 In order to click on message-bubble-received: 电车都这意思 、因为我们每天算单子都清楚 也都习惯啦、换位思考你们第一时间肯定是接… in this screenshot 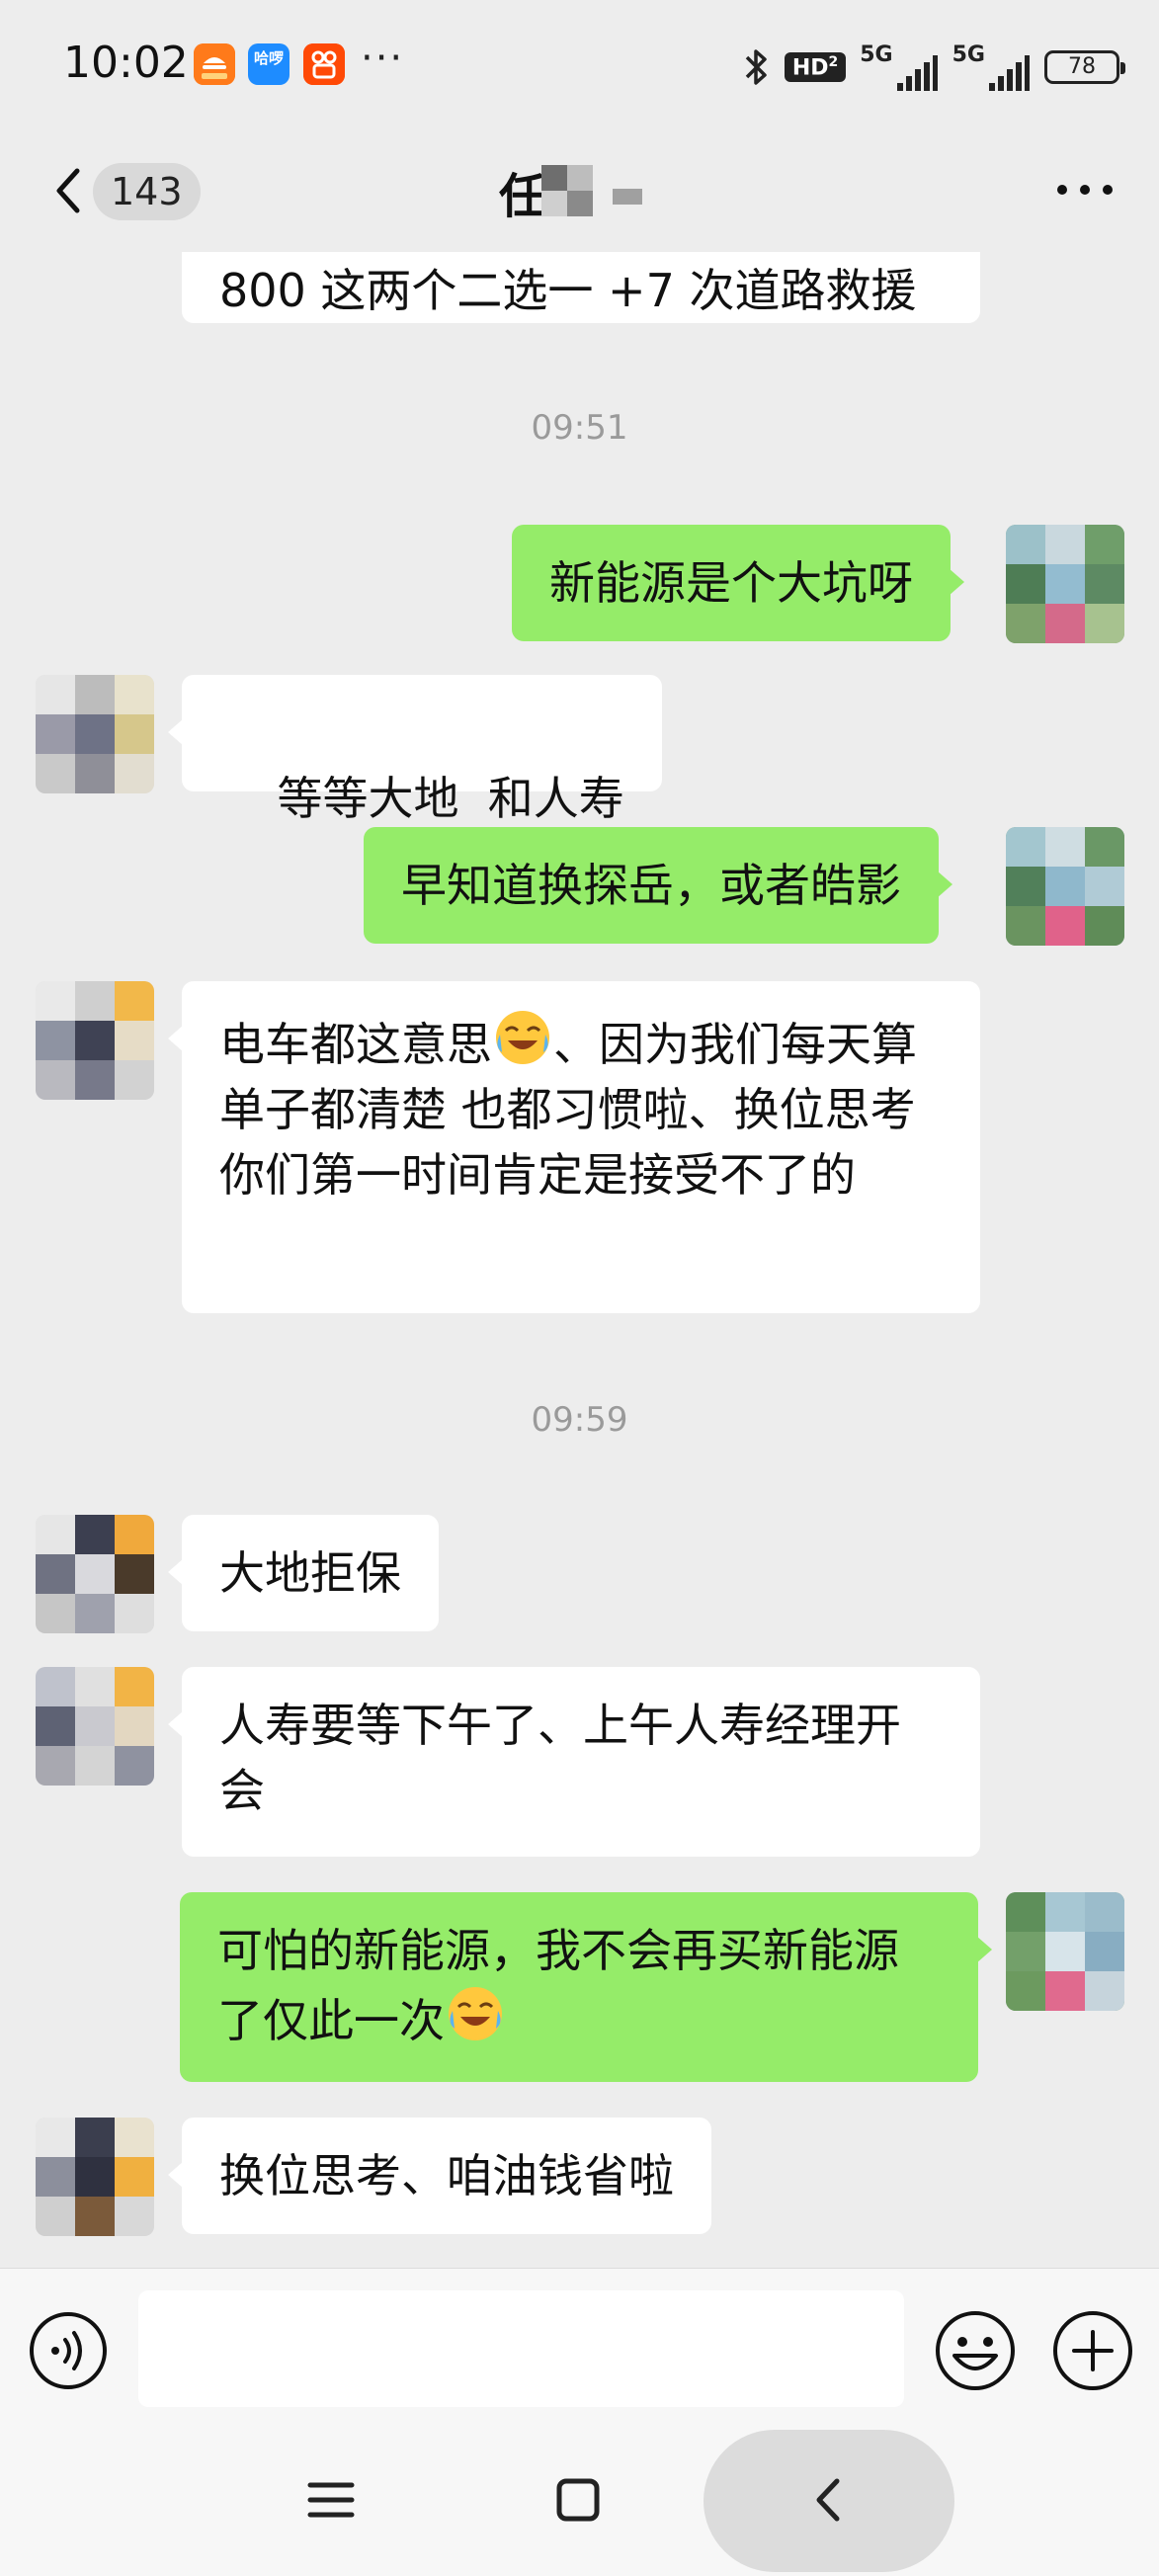, I will do `click(574, 1147)`.